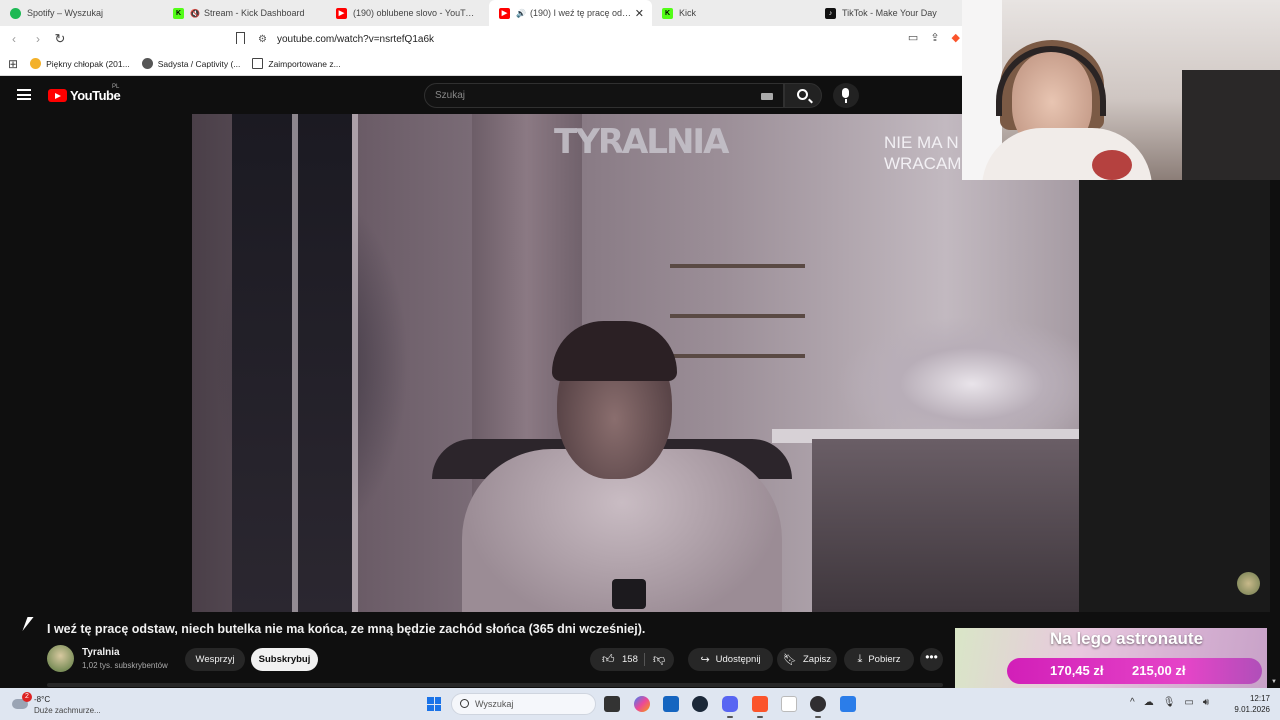  Describe the element at coordinates (13, 64) in the screenshot. I see `apps-grid-icon: ⊞` at that location.